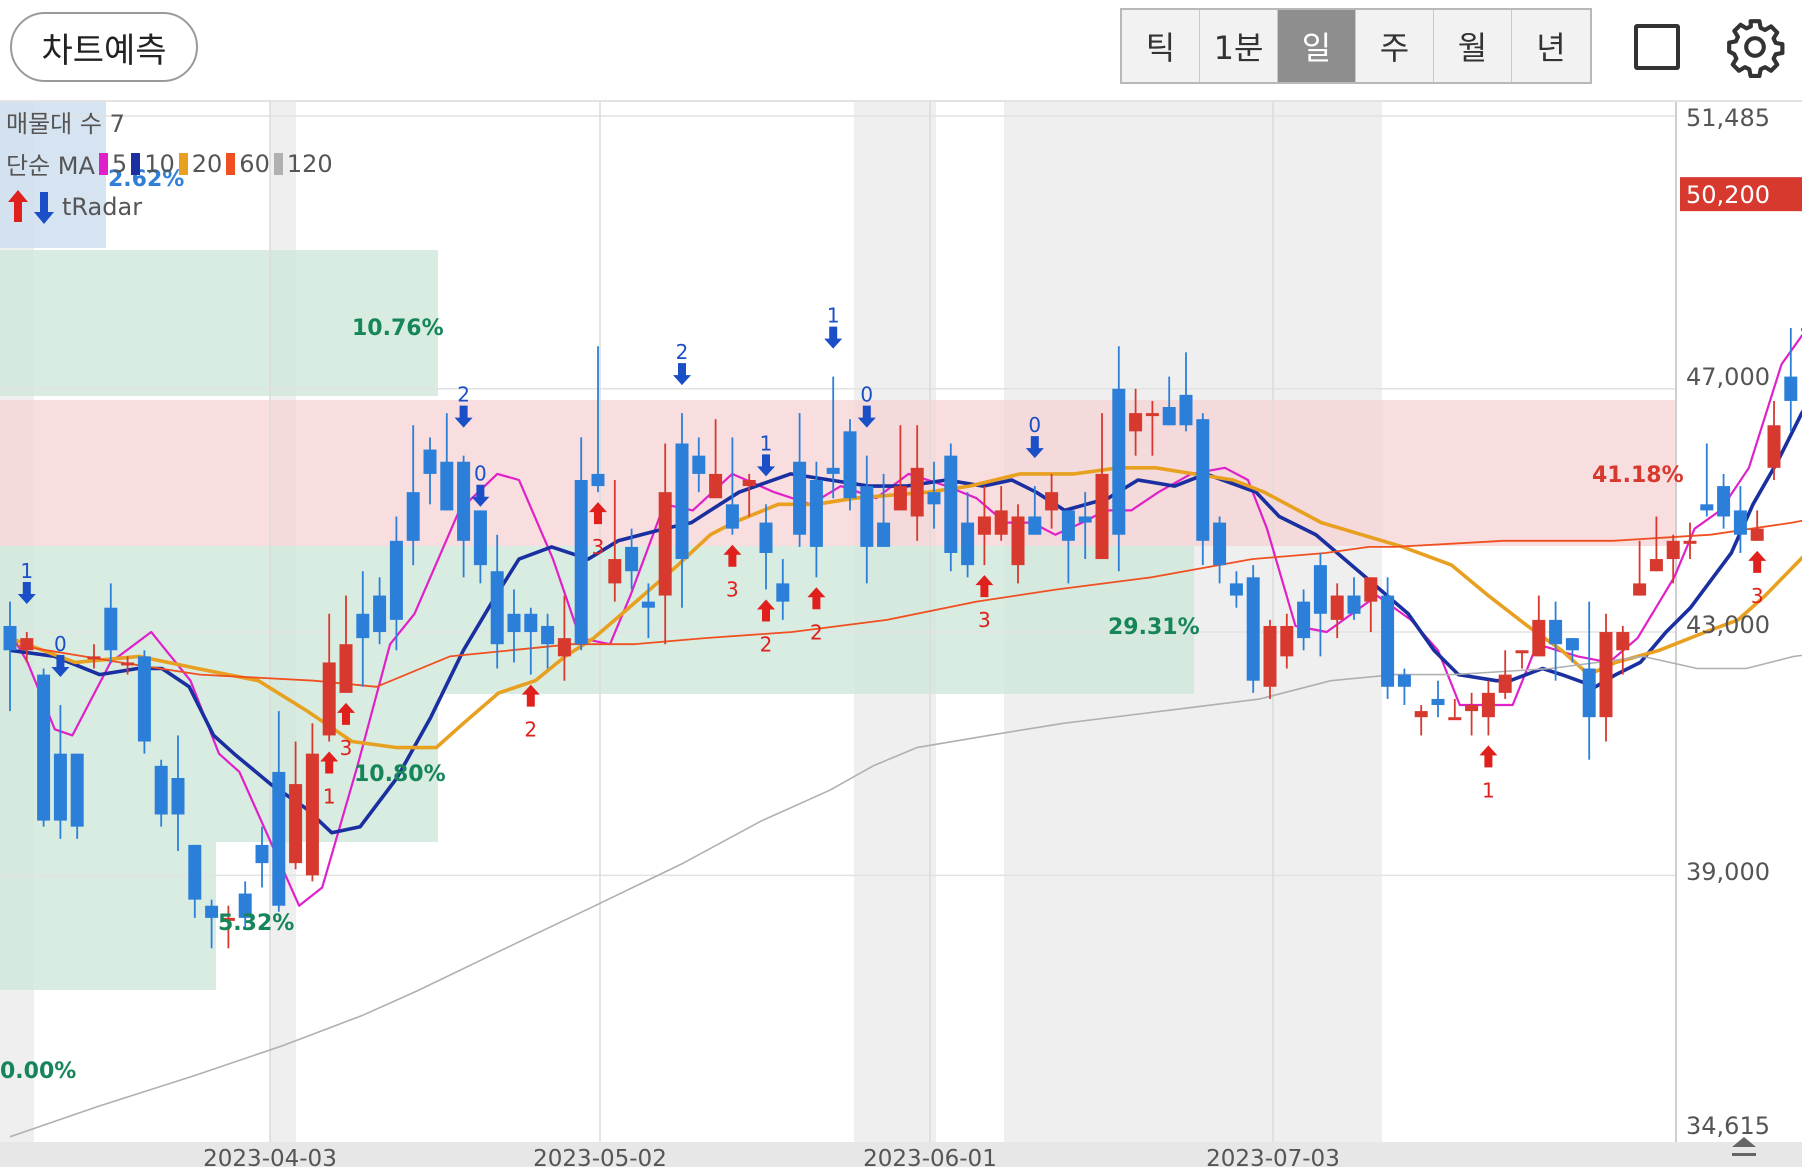 The height and width of the screenshot is (1167, 1802). What do you see at coordinates (159, 163) in the screenshot?
I see `ma10-label: 10` at bounding box center [159, 163].